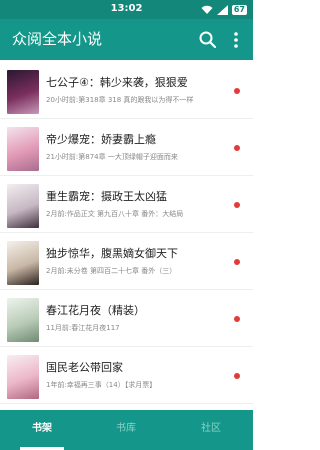 This screenshot has height=450, width=320. I want to click on more-options-button, so click(236, 40).